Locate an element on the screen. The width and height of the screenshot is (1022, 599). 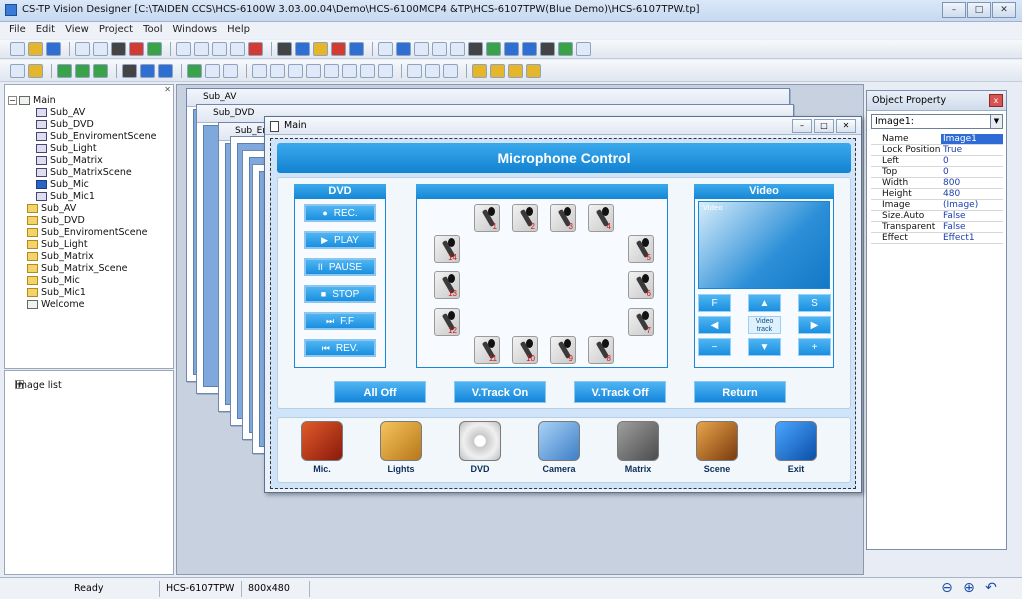
align-group3-icon is located at coordinates (100, 70).